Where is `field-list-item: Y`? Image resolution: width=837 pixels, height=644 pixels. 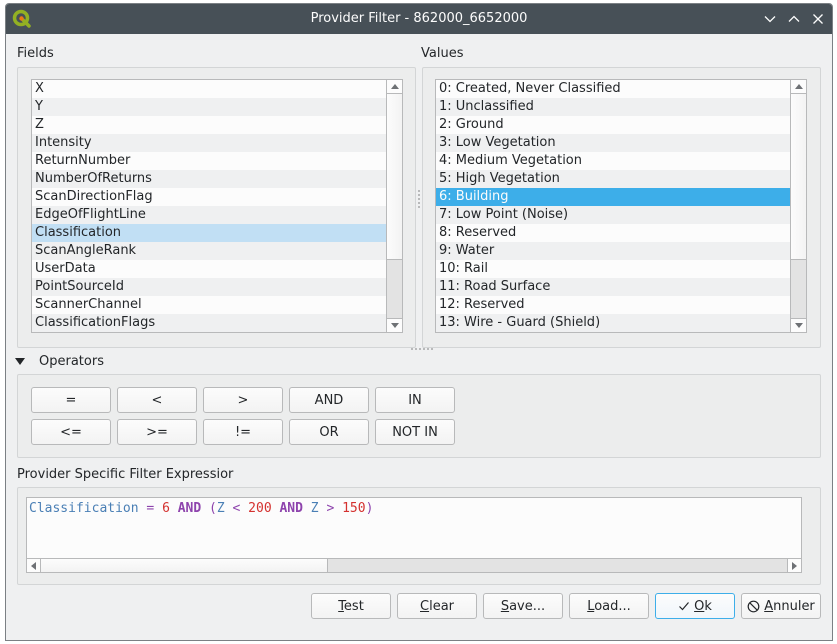 field-list-item: Y is located at coordinates (209, 107).